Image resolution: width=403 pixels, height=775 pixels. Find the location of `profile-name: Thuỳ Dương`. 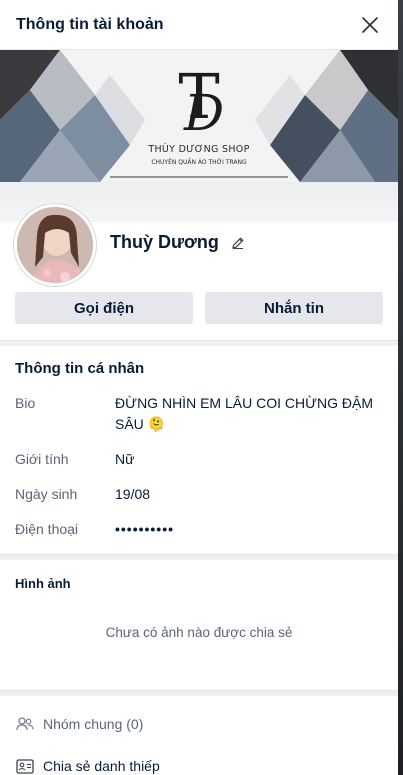

profile-name: Thuỳ Dương is located at coordinates (164, 242).